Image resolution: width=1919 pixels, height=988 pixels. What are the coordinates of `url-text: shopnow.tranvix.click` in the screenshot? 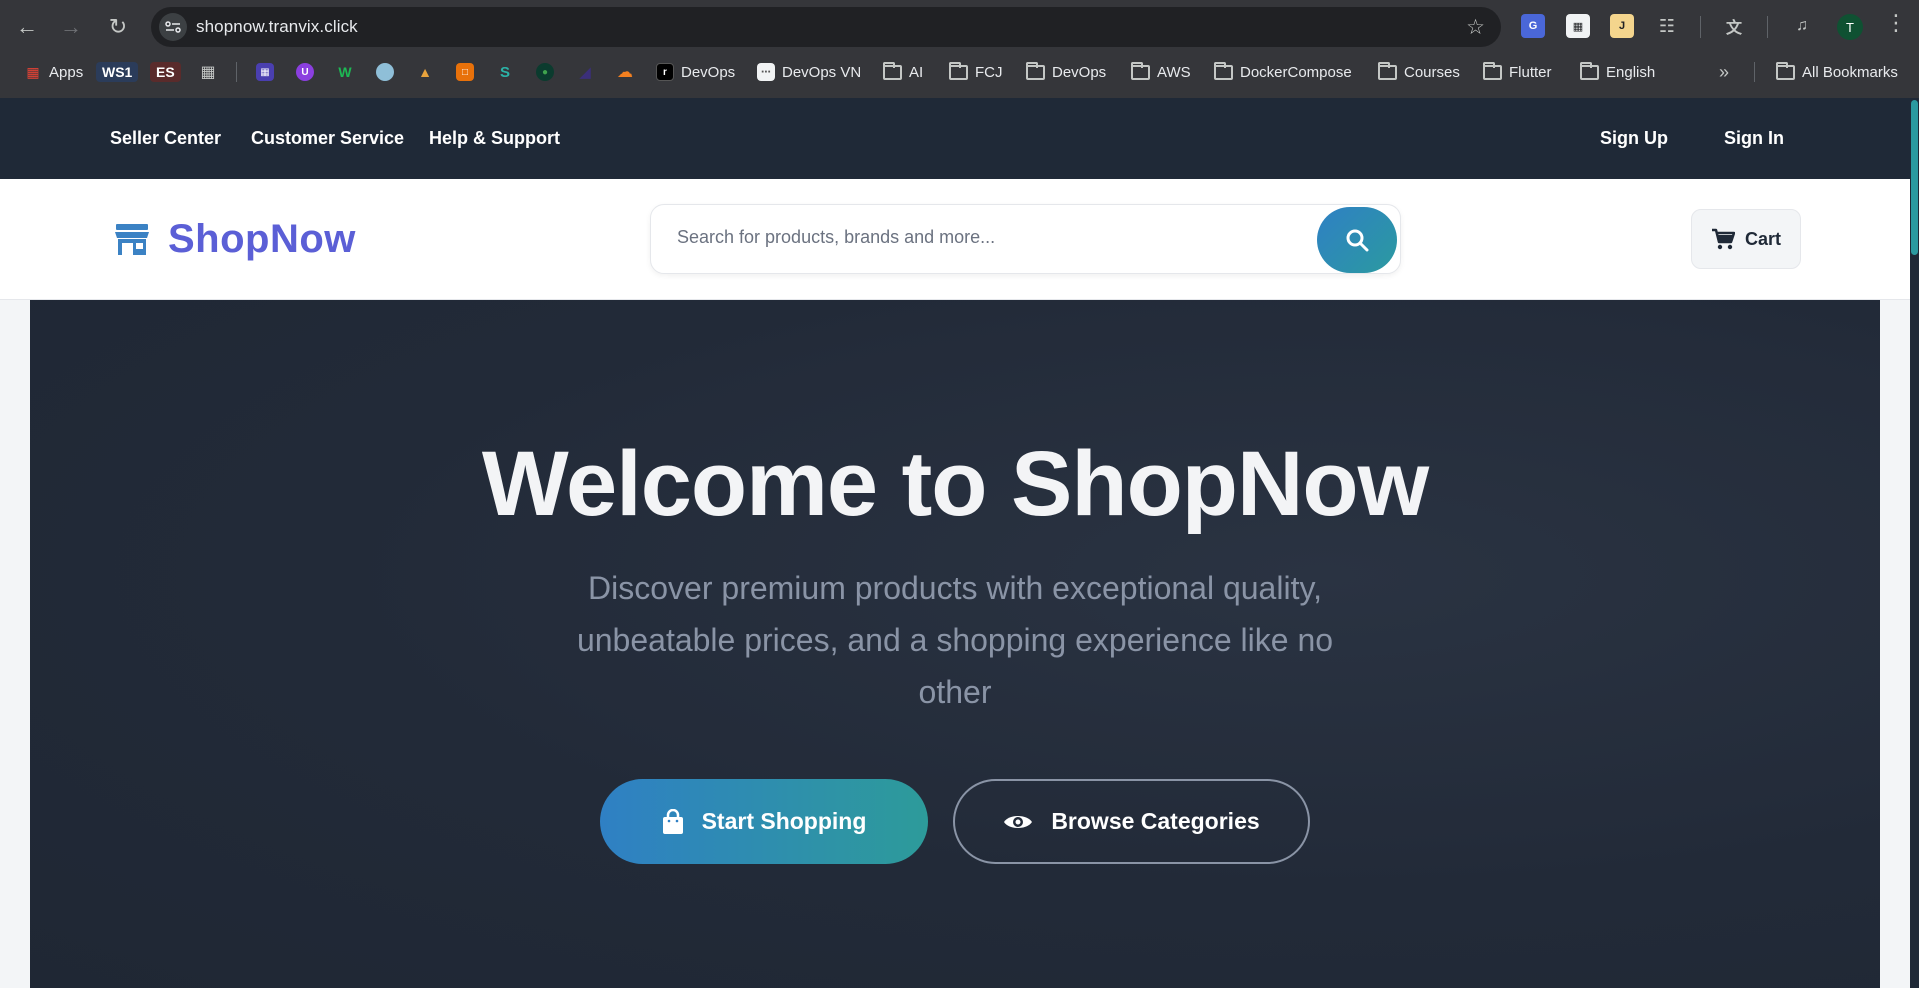 It's located at (277, 27).